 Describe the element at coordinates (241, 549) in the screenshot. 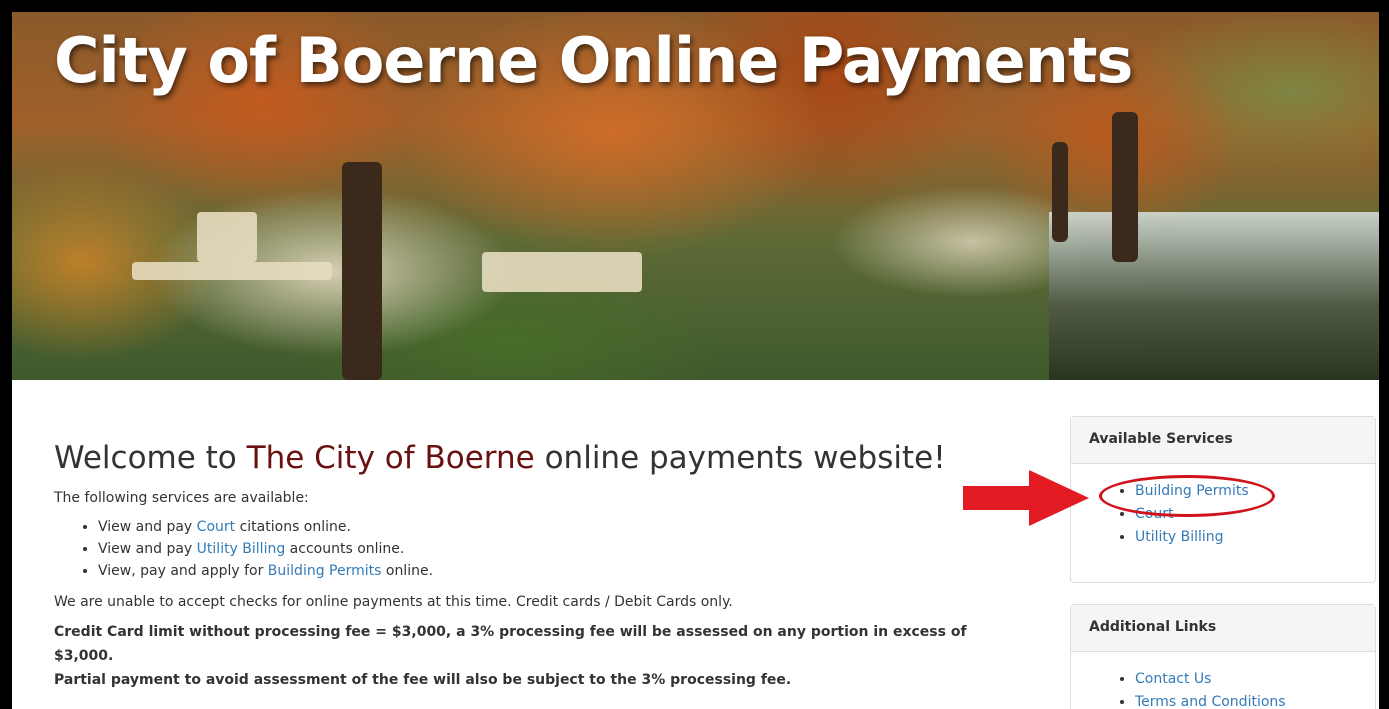

I see `utility-billing-link: Utility Billing` at that location.